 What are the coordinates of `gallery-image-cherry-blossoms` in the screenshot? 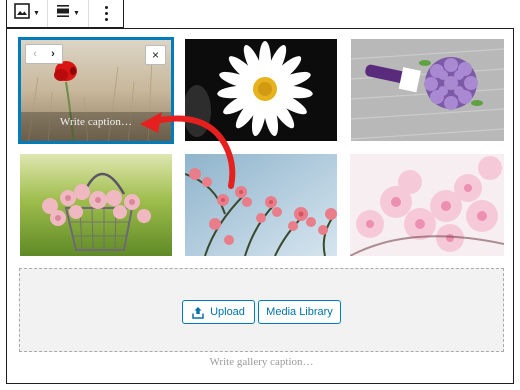 It's located at (427, 205).